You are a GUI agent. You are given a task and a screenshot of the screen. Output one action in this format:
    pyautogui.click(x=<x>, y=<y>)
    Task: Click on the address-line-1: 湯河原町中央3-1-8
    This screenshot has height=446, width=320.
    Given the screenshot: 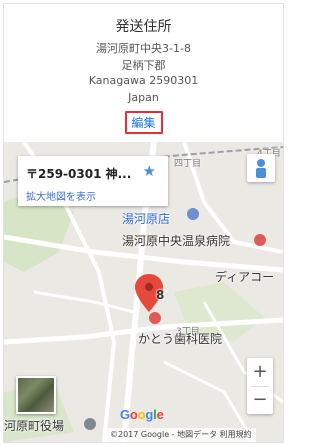 What is the action you would take?
    pyautogui.click(x=143, y=48)
    